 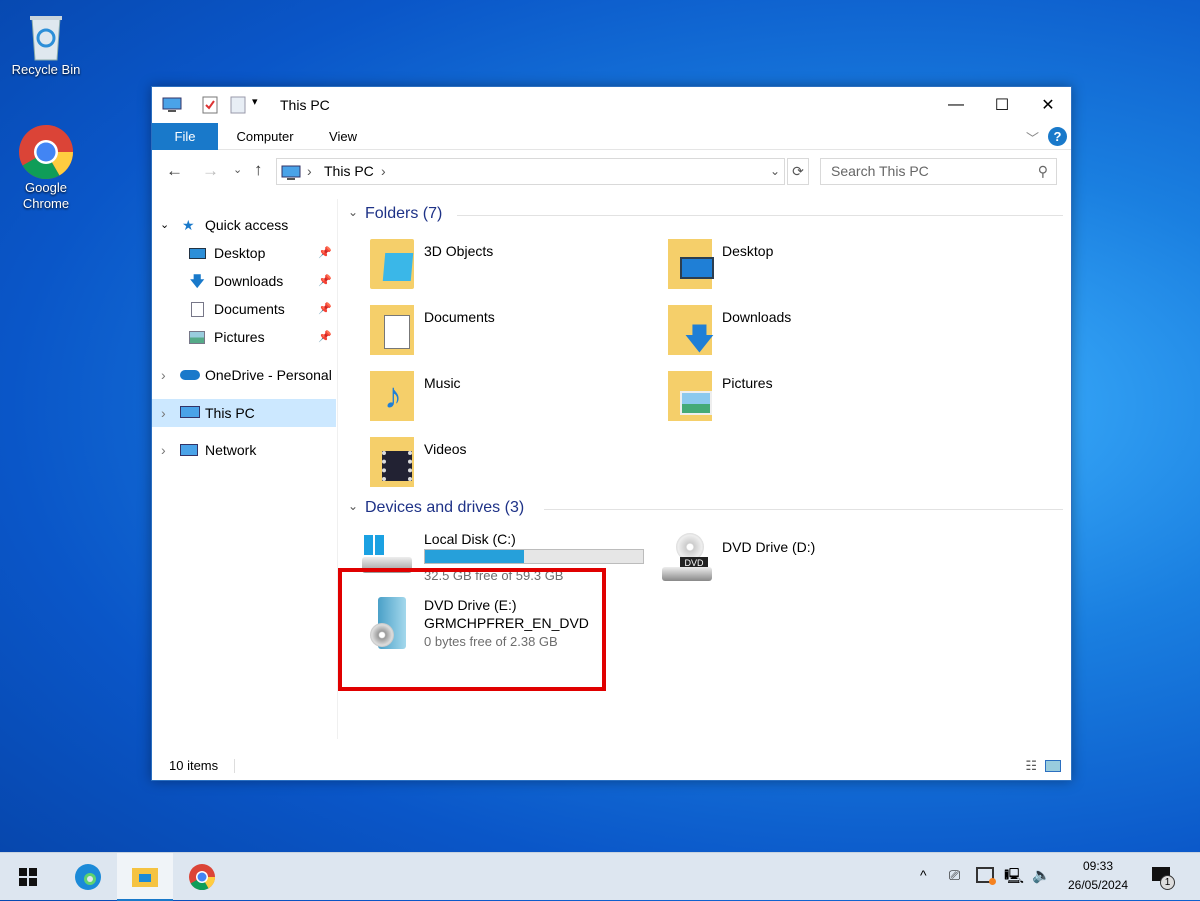 I want to click on windows-icon, so click(x=28, y=877).